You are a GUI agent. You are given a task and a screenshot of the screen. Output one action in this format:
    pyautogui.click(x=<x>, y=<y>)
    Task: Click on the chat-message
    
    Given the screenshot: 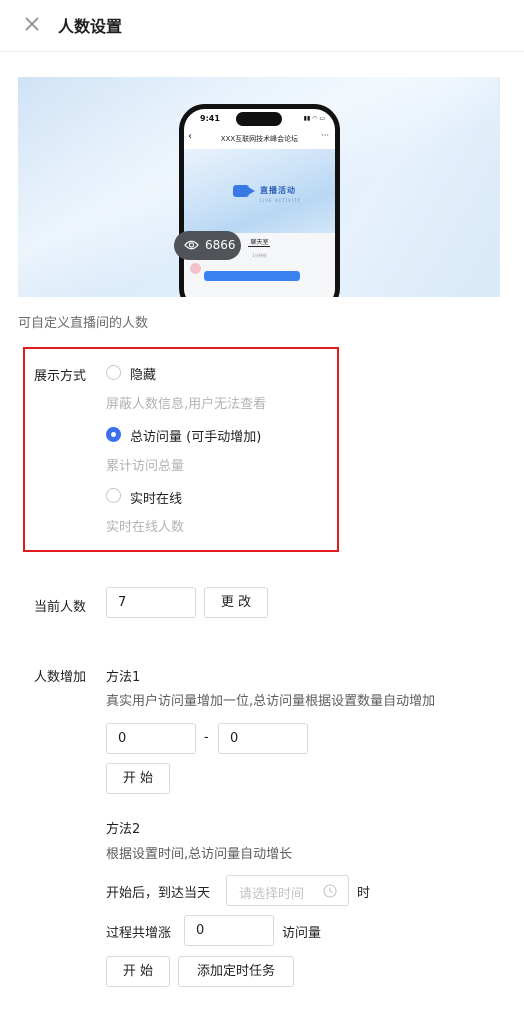 What is the action you would take?
    pyautogui.click(x=252, y=276)
    